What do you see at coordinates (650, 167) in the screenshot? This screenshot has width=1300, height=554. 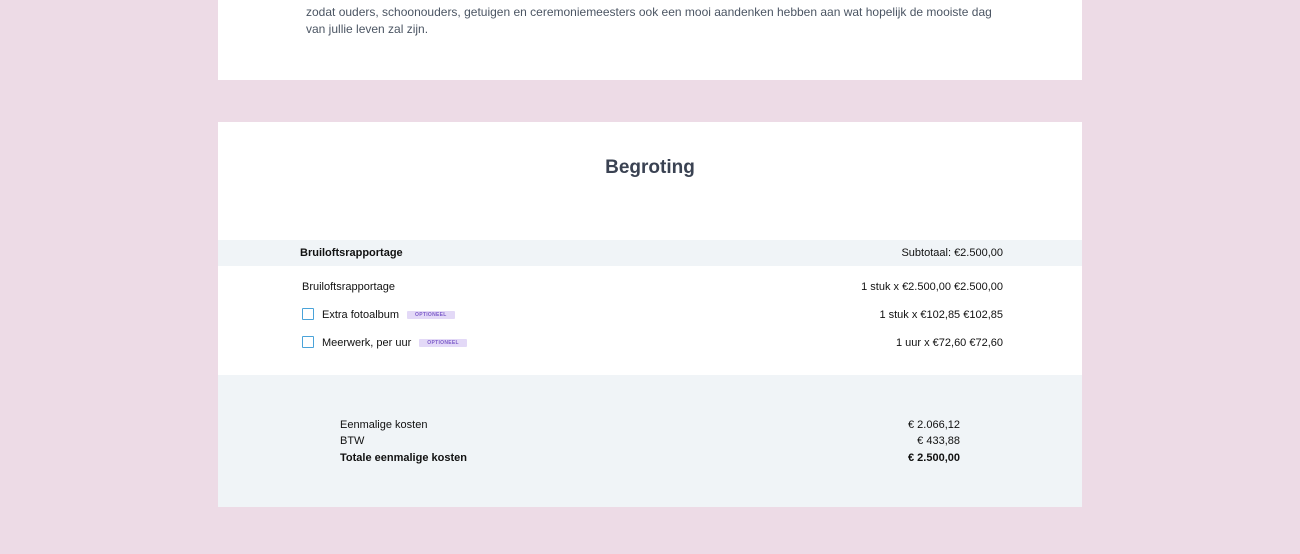 I see `budget-title: Begroting` at bounding box center [650, 167].